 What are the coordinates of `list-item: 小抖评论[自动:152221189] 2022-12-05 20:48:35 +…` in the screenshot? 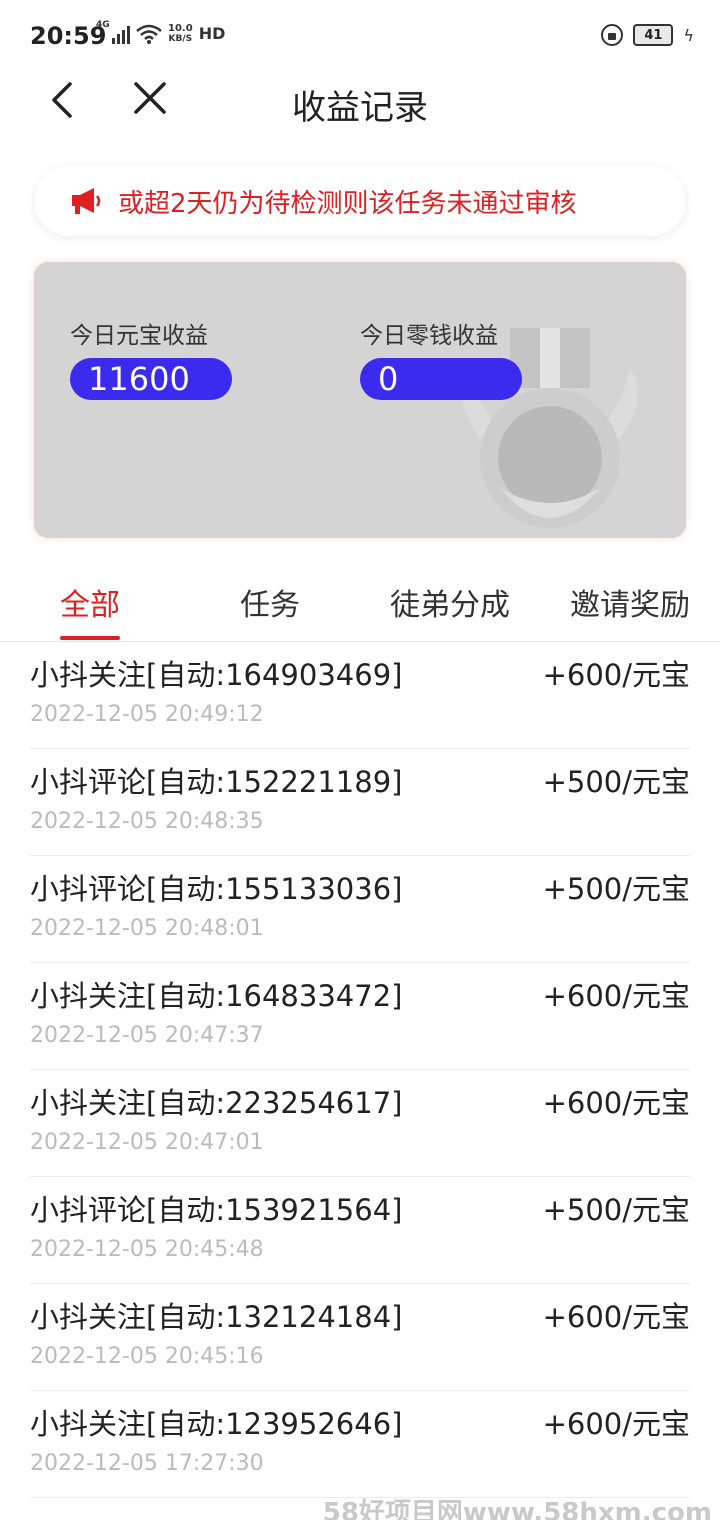 It's located at (360, 802).